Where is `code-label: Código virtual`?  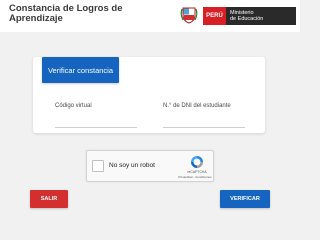
code-label: Código virtual is located at coordinates (73, 106).